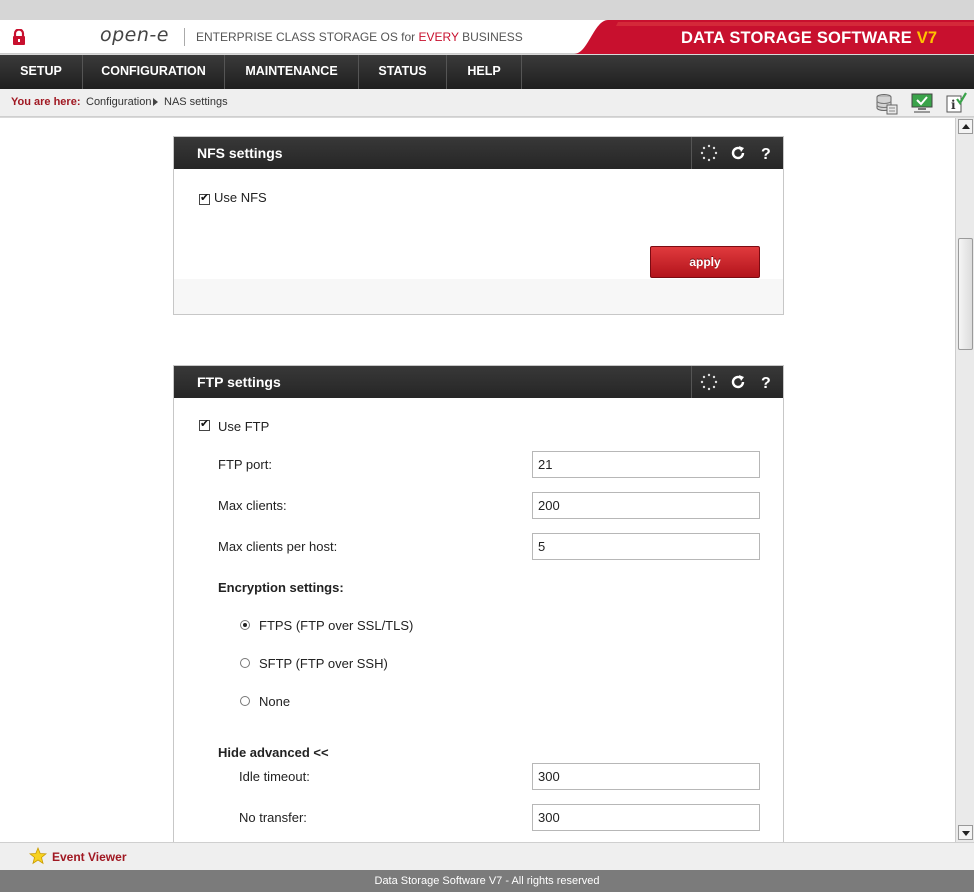  I want to click on ftp-panel-tools: ?, so click(737, 382).